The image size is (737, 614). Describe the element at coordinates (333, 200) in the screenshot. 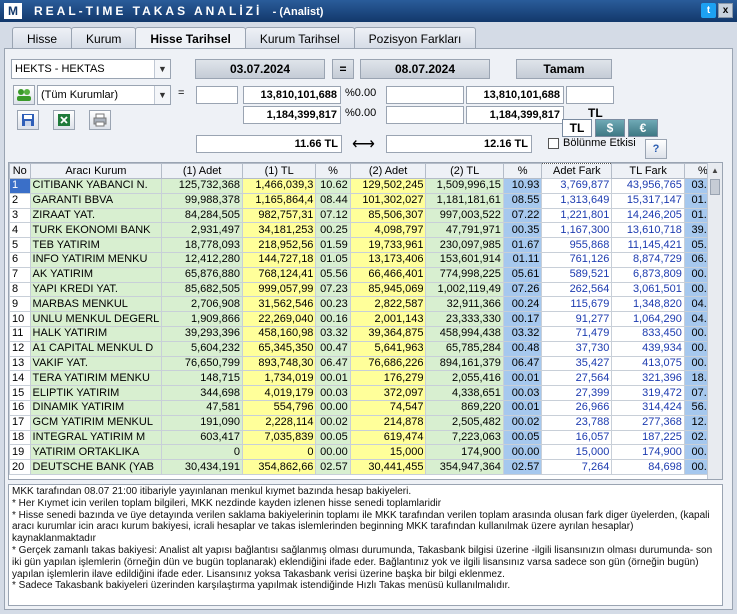

I see `cell-pct1: 08.44` at that location.